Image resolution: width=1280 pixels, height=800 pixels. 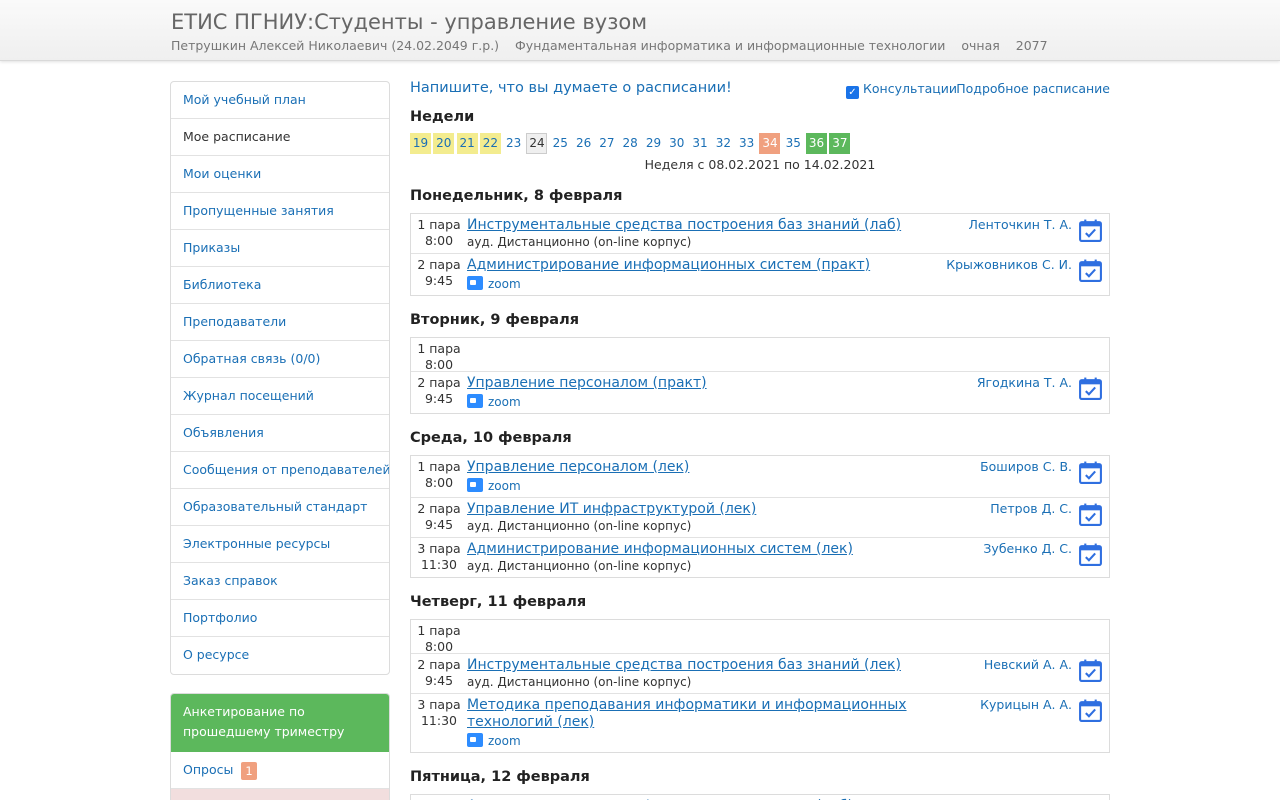 I want to click on week-link: 32, so click(x=723, y=143).